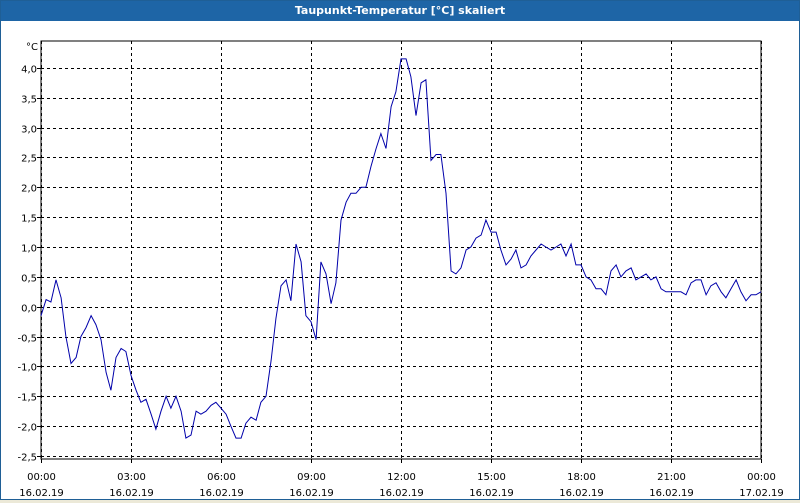  What do you see at coordinates (581, 477) in the screenshot?
I see `x-tick-time-label: 18:00` at bounding box center [581, 477].